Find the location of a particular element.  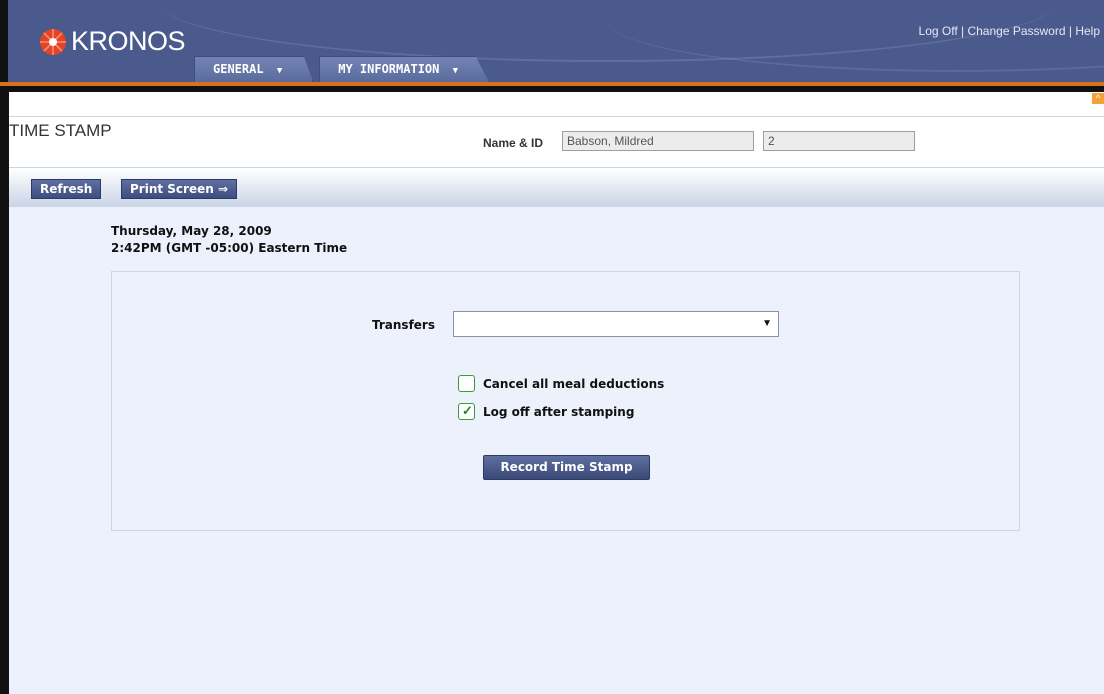

help-link: Help is located at coordinates (1087, 31).